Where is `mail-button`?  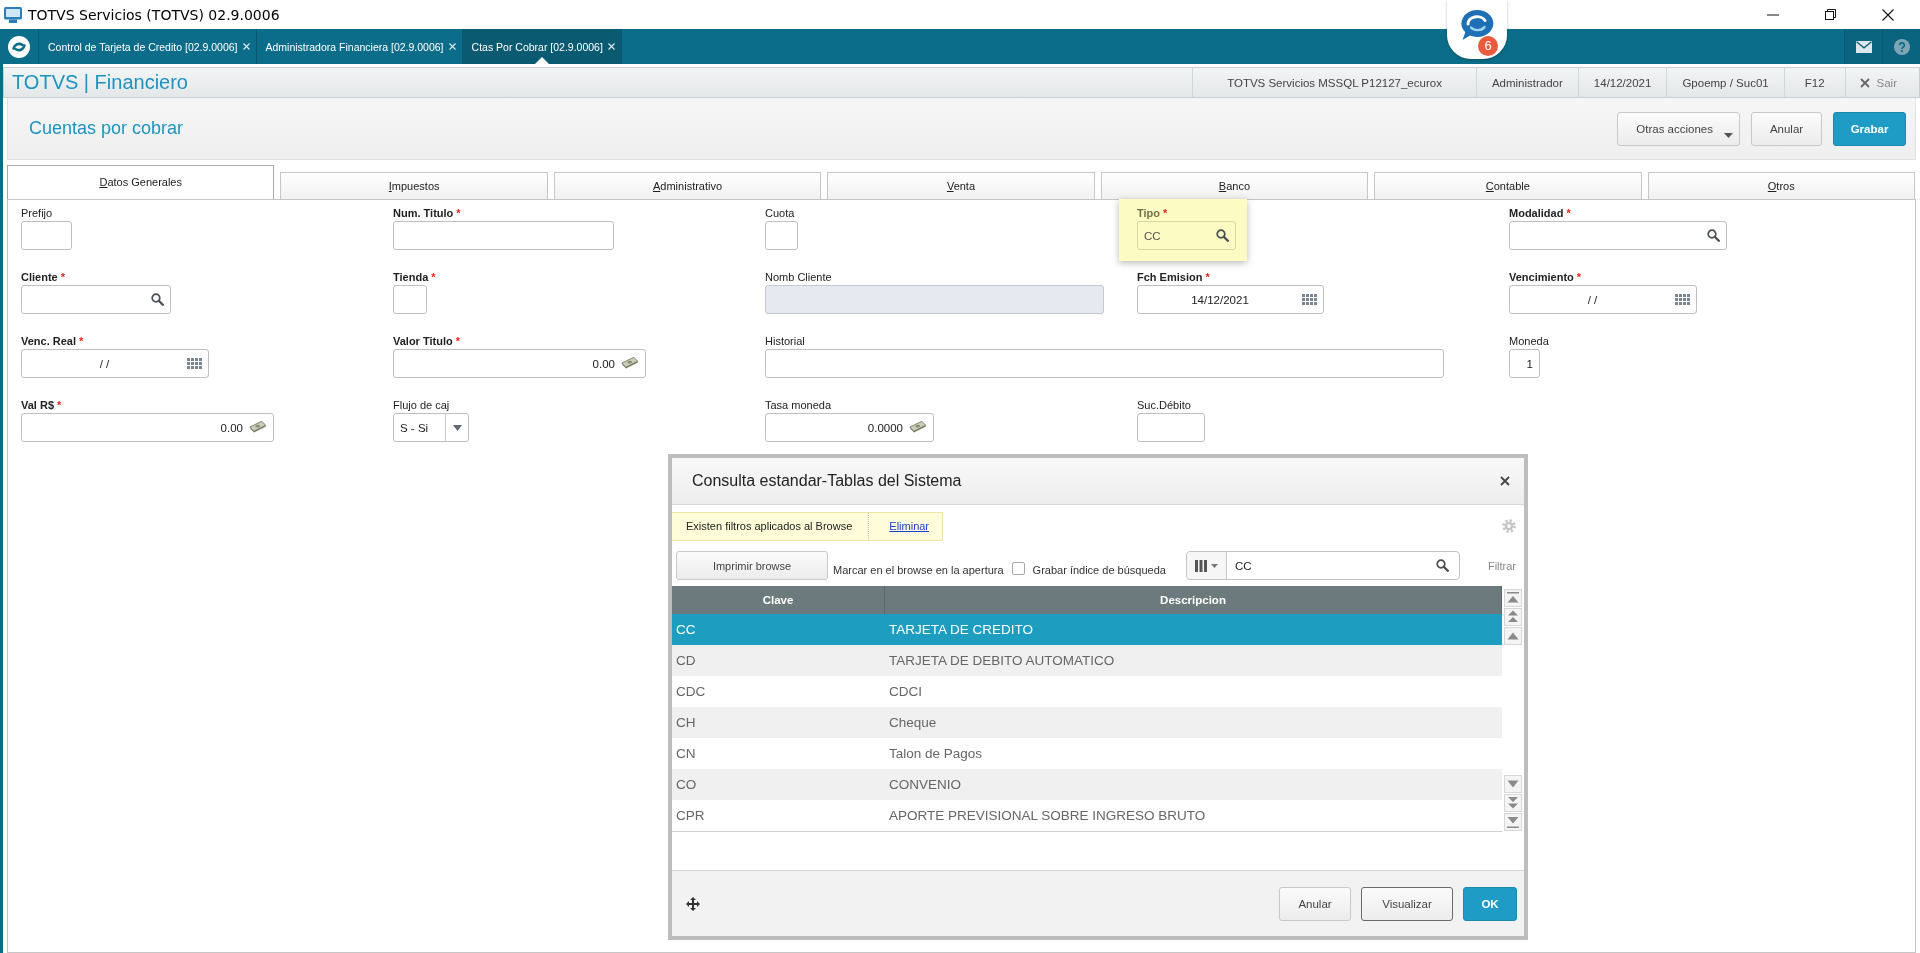
mail-button is located at coordinates (1863, 46).